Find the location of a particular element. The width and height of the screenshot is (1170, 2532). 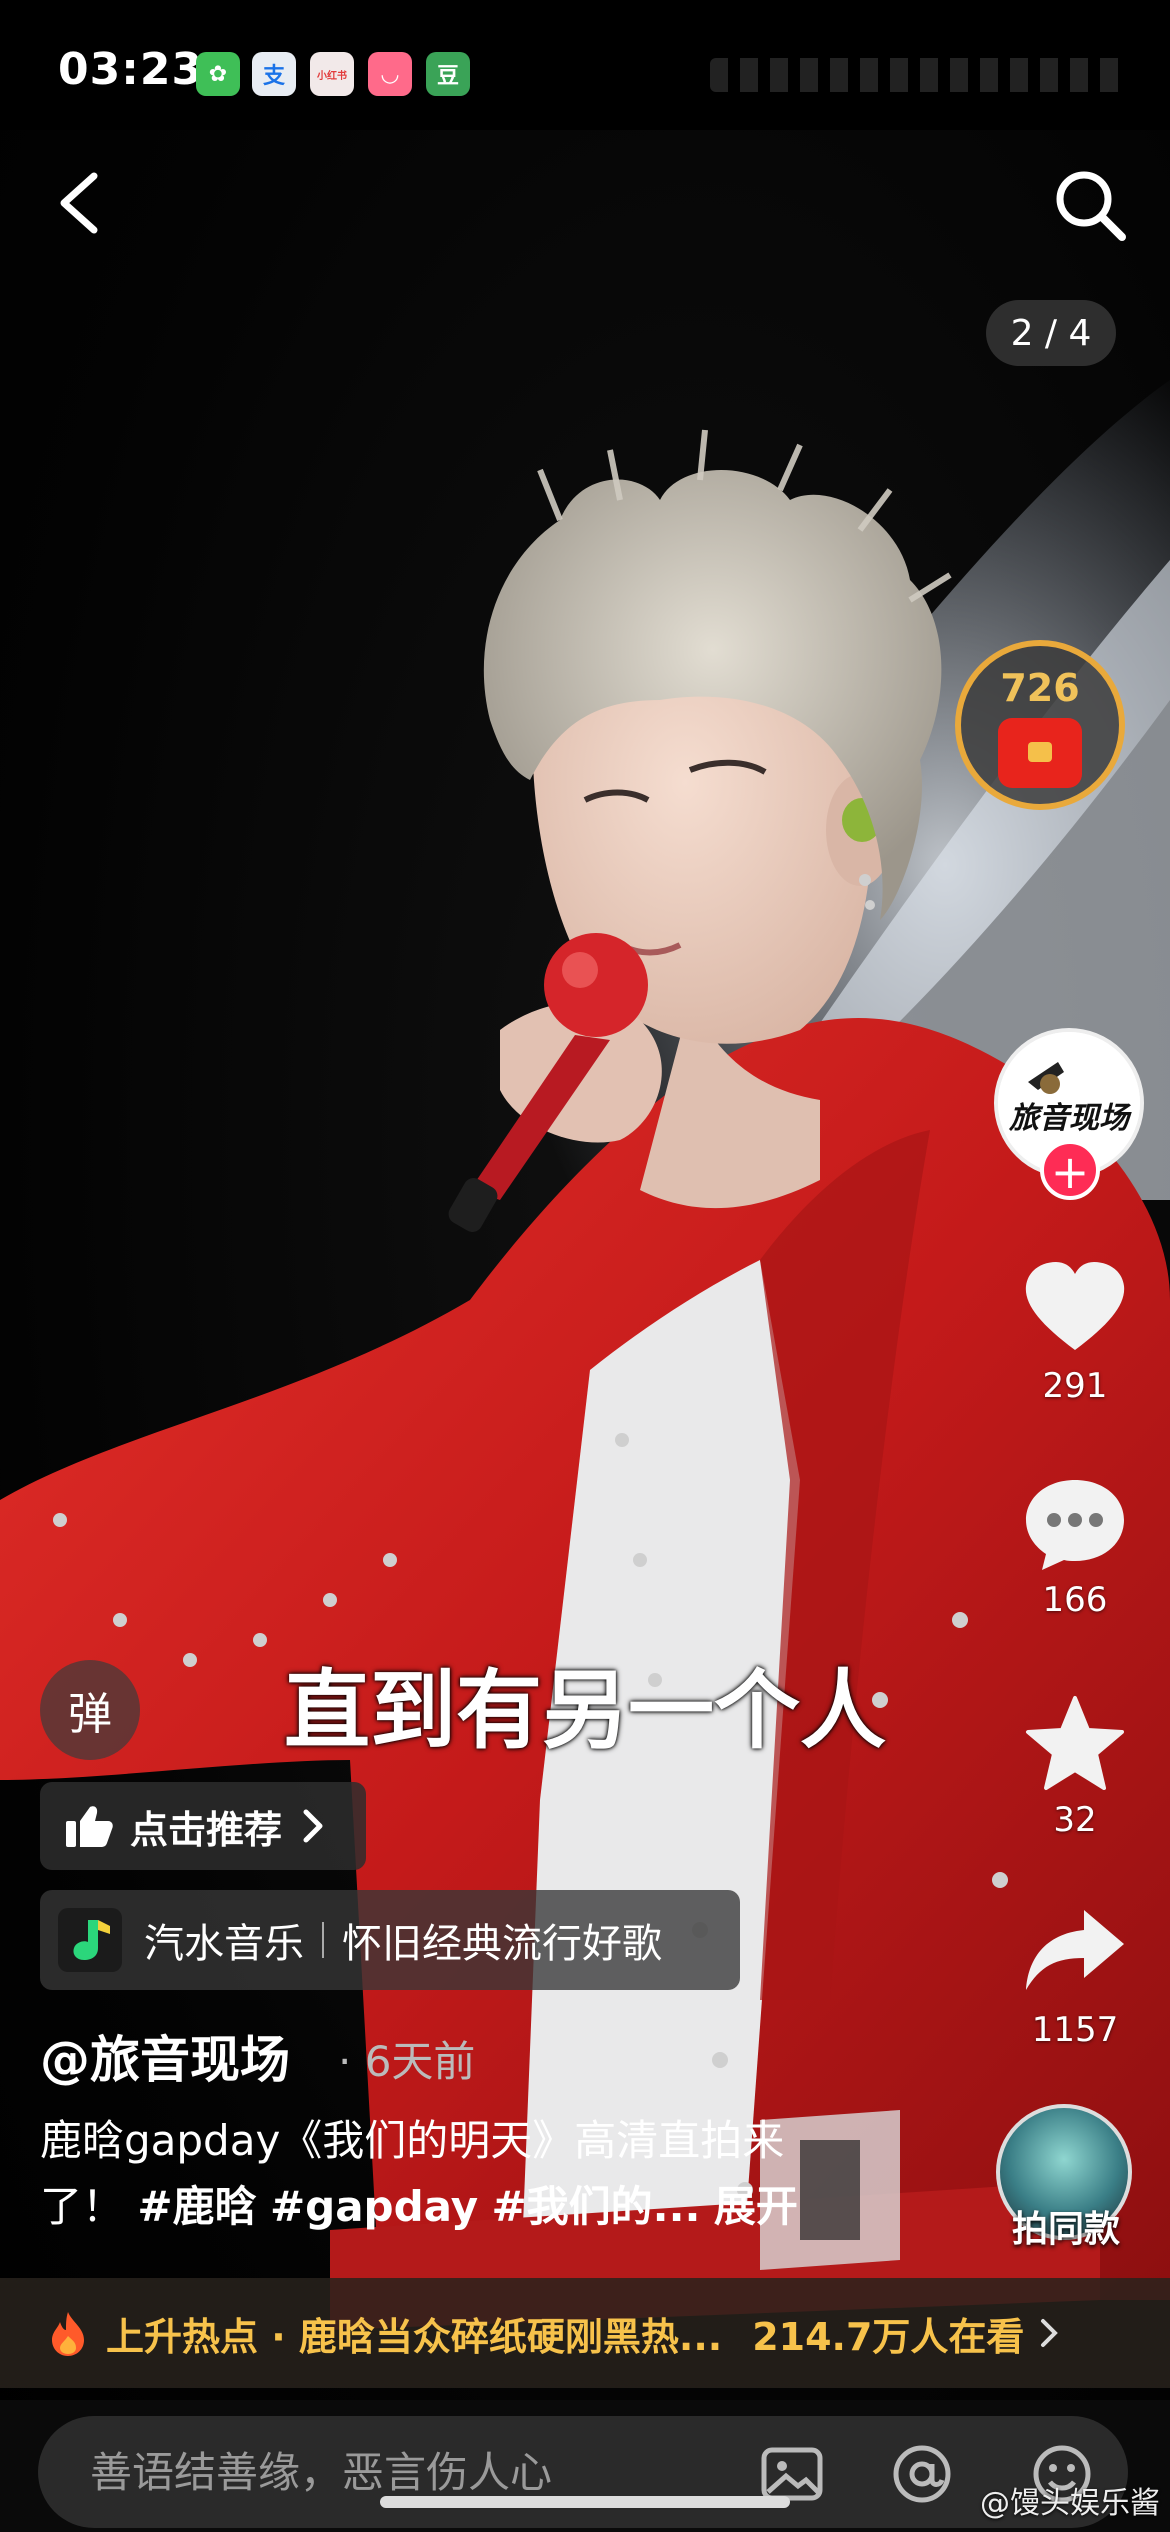

post-time: · 6天前 is located at coordinates (407, 2061).